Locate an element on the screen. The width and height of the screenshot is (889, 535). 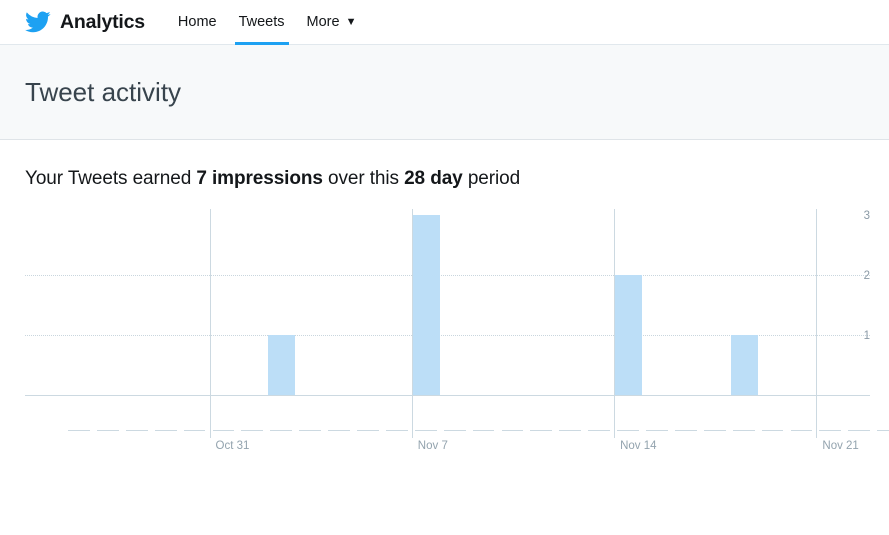
page-title: Tweet activity is located at coordinates (103, 91).